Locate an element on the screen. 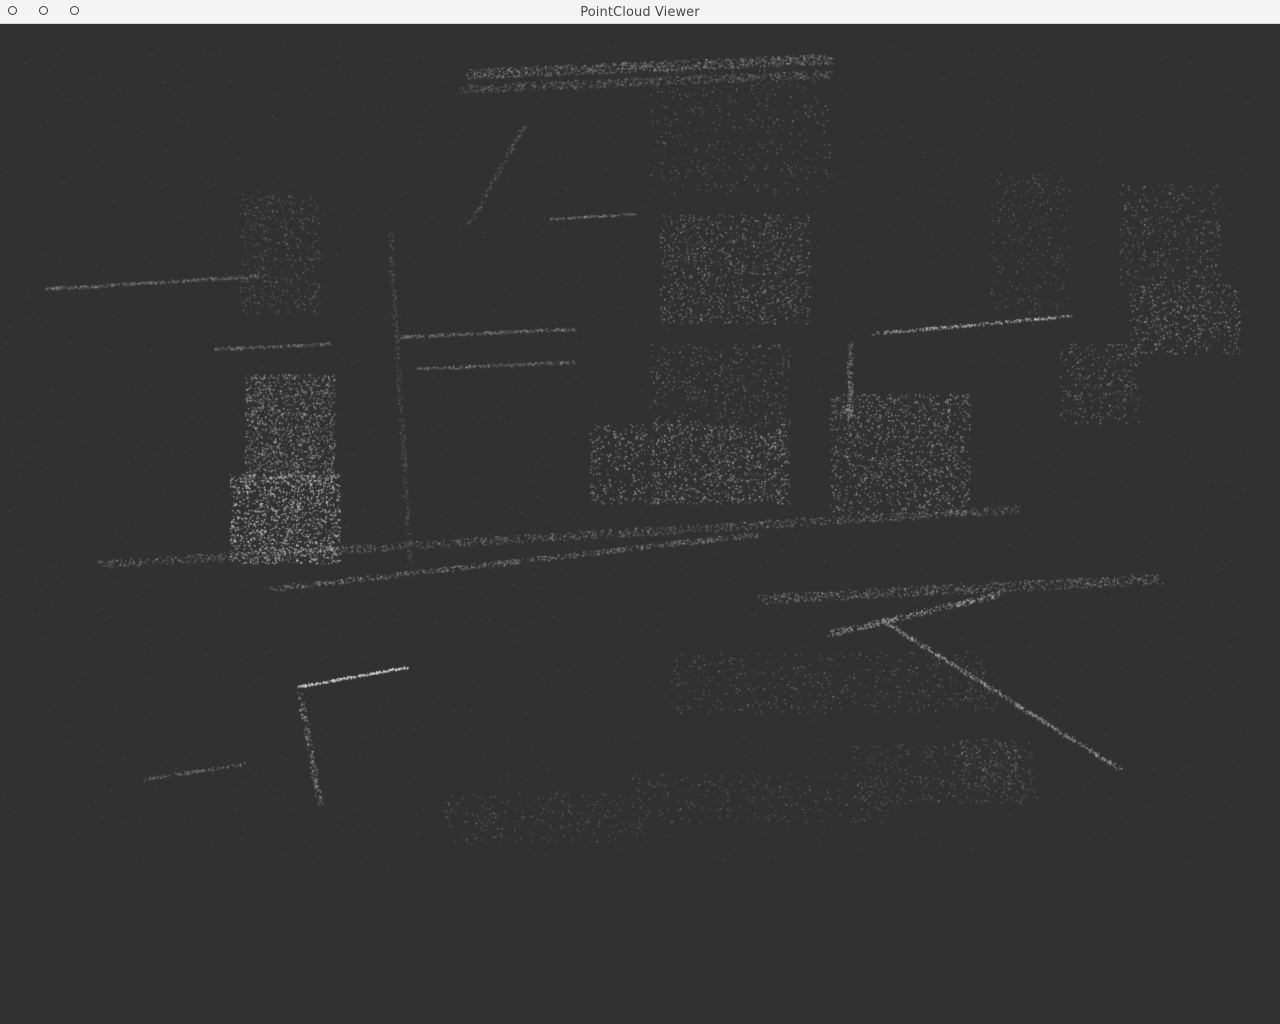 The image size is (1280, 1024). title-bar: PointCloud Viewer is located at coordinates (640, 12).